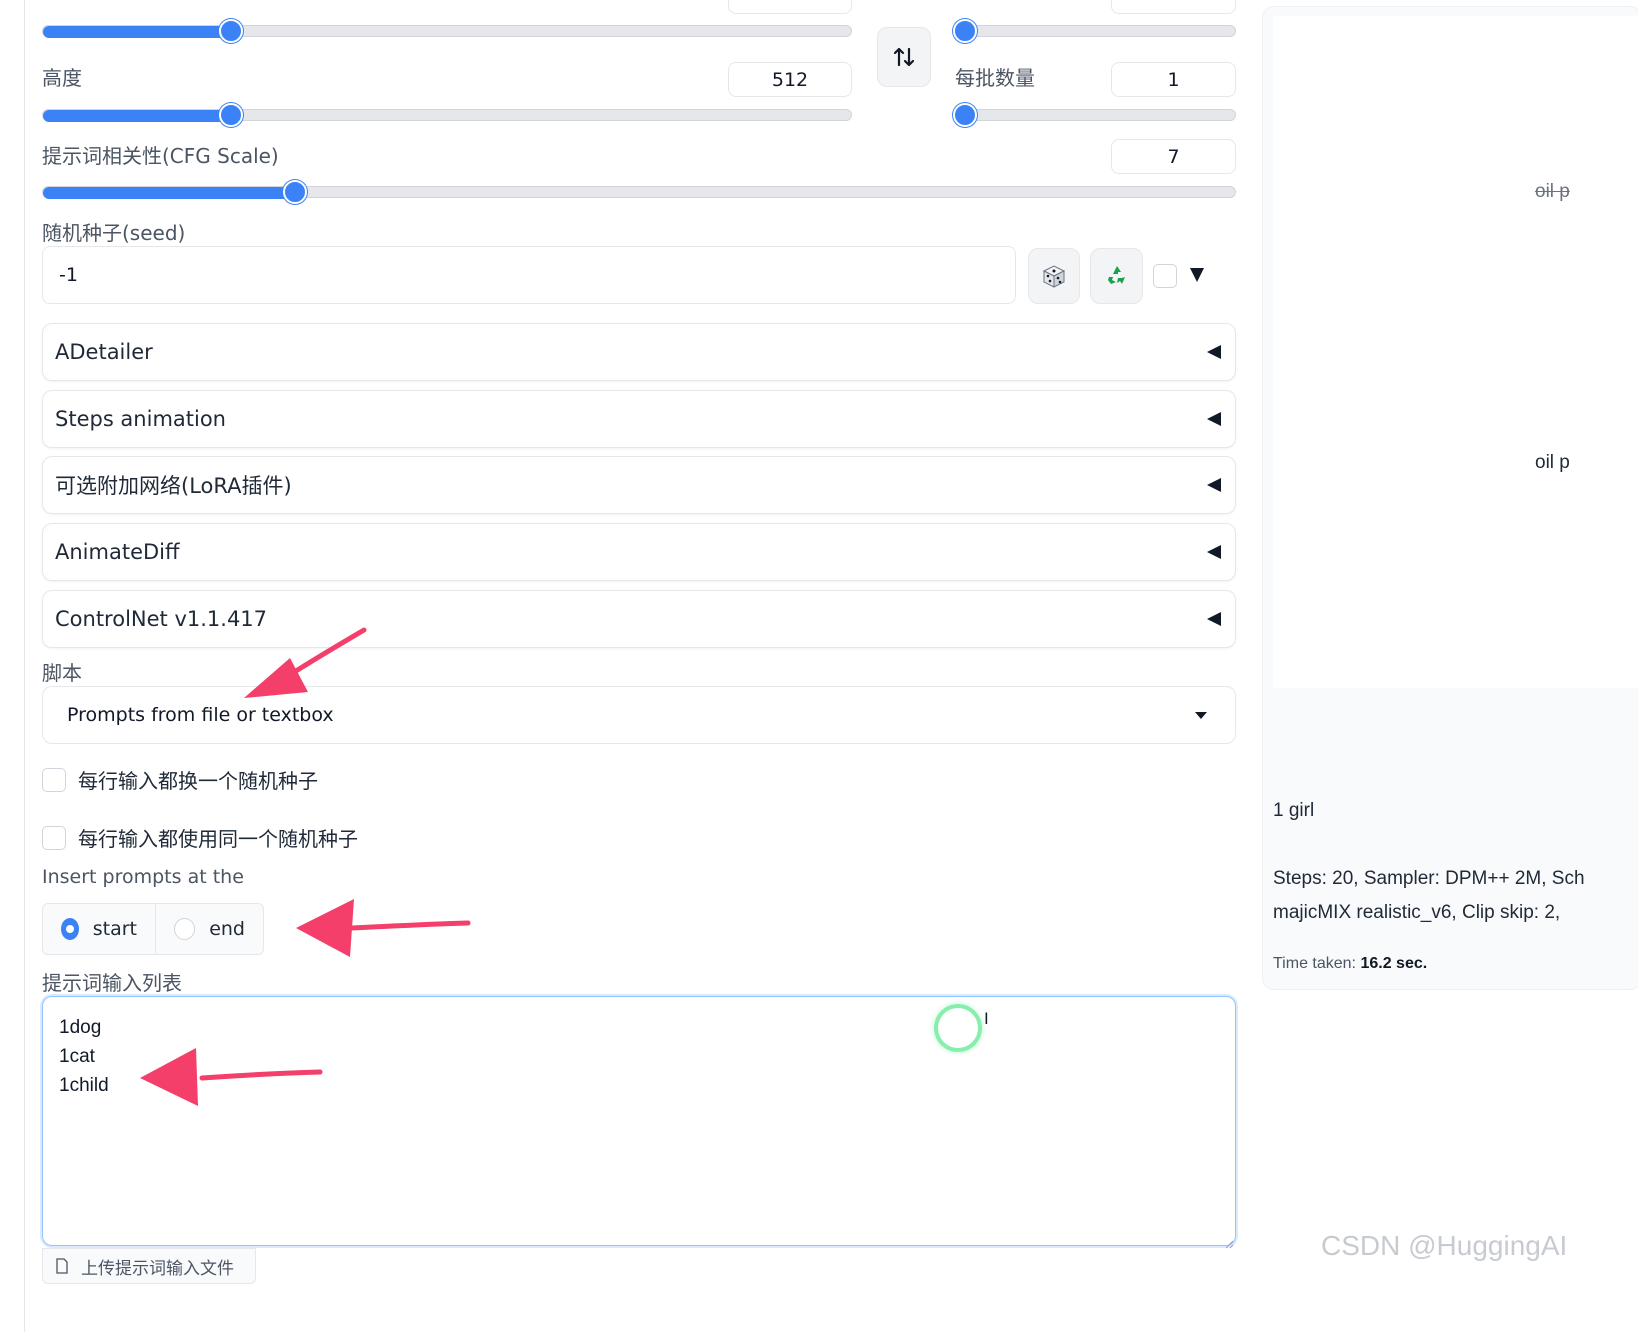 This screenshot has width=1638, height=1332. I want to click on radio-selected-indicator, so click(70, 929).